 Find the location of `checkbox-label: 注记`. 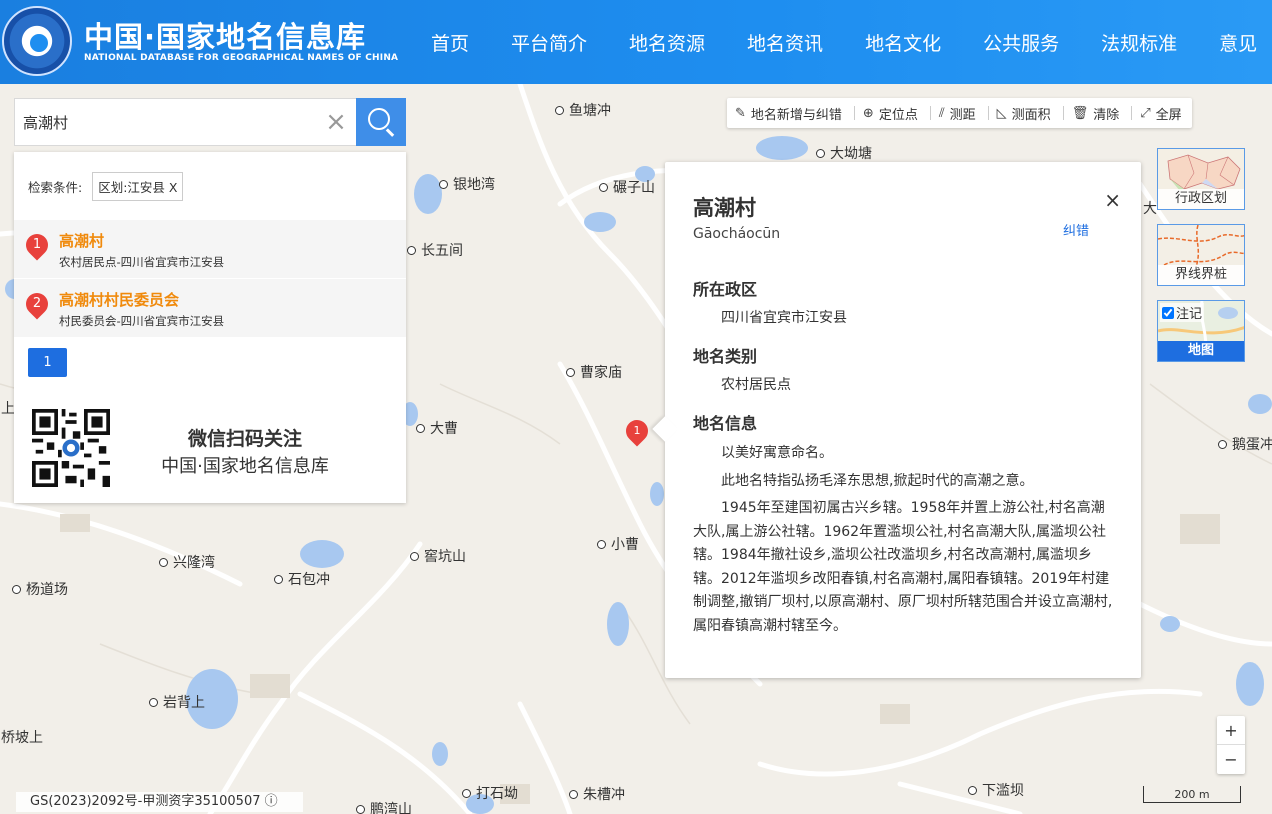

checkbox-label: 注记 is located at coordinates (1189, 314).